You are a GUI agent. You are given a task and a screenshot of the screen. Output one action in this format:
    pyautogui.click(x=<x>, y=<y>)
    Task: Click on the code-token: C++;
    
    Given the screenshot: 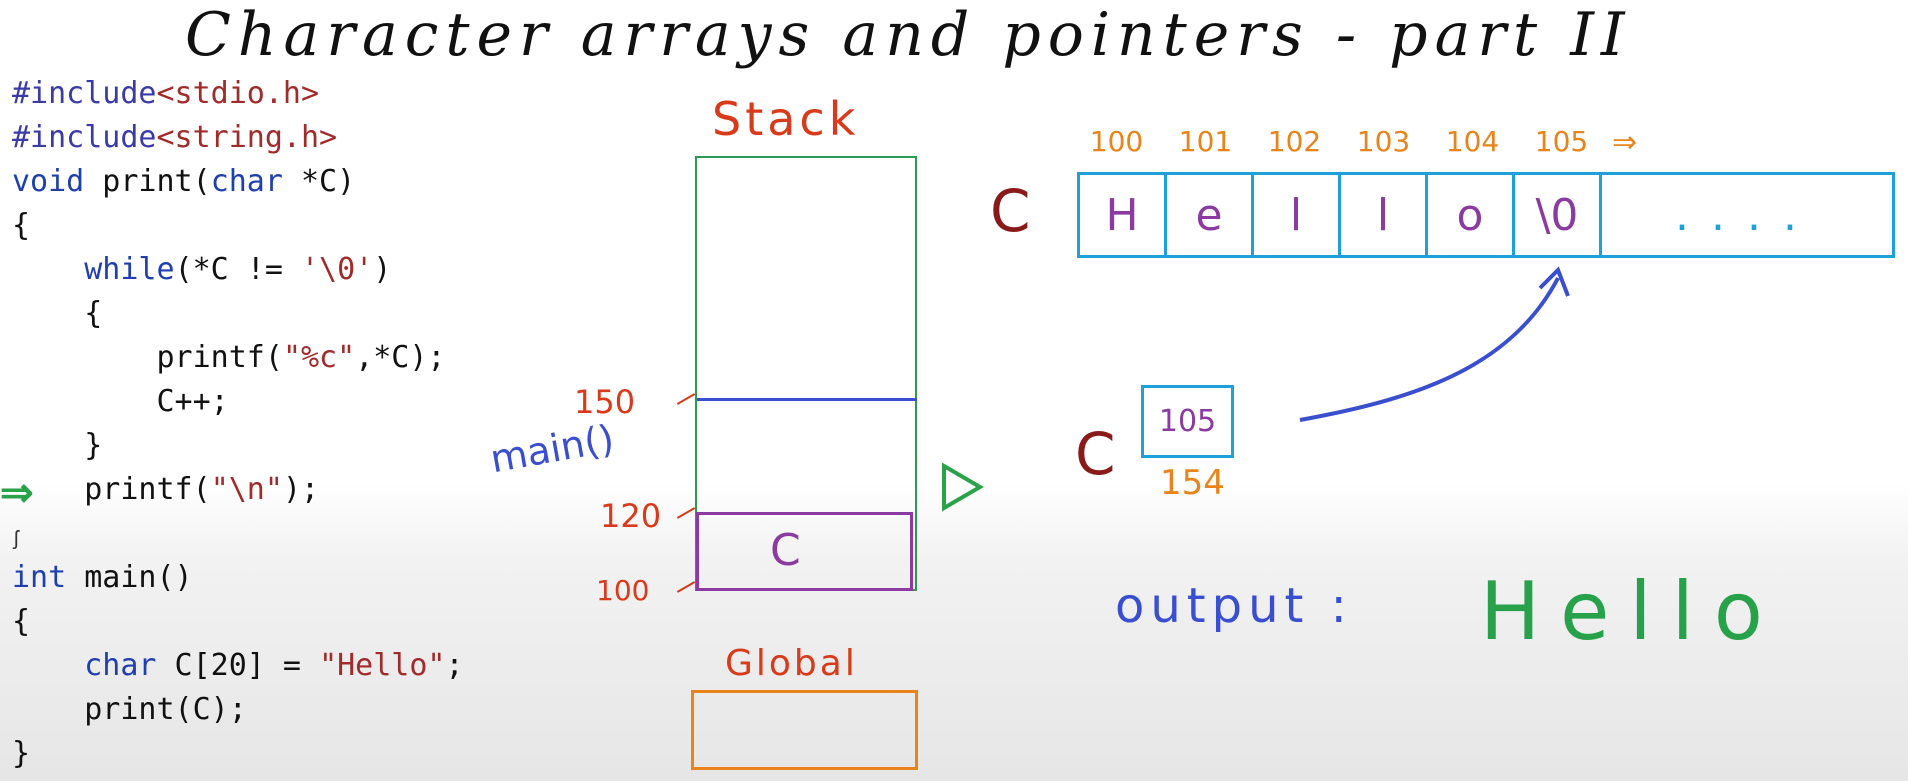 What is the action you would take?
    pyautogui.click(x=120, y=401)
    